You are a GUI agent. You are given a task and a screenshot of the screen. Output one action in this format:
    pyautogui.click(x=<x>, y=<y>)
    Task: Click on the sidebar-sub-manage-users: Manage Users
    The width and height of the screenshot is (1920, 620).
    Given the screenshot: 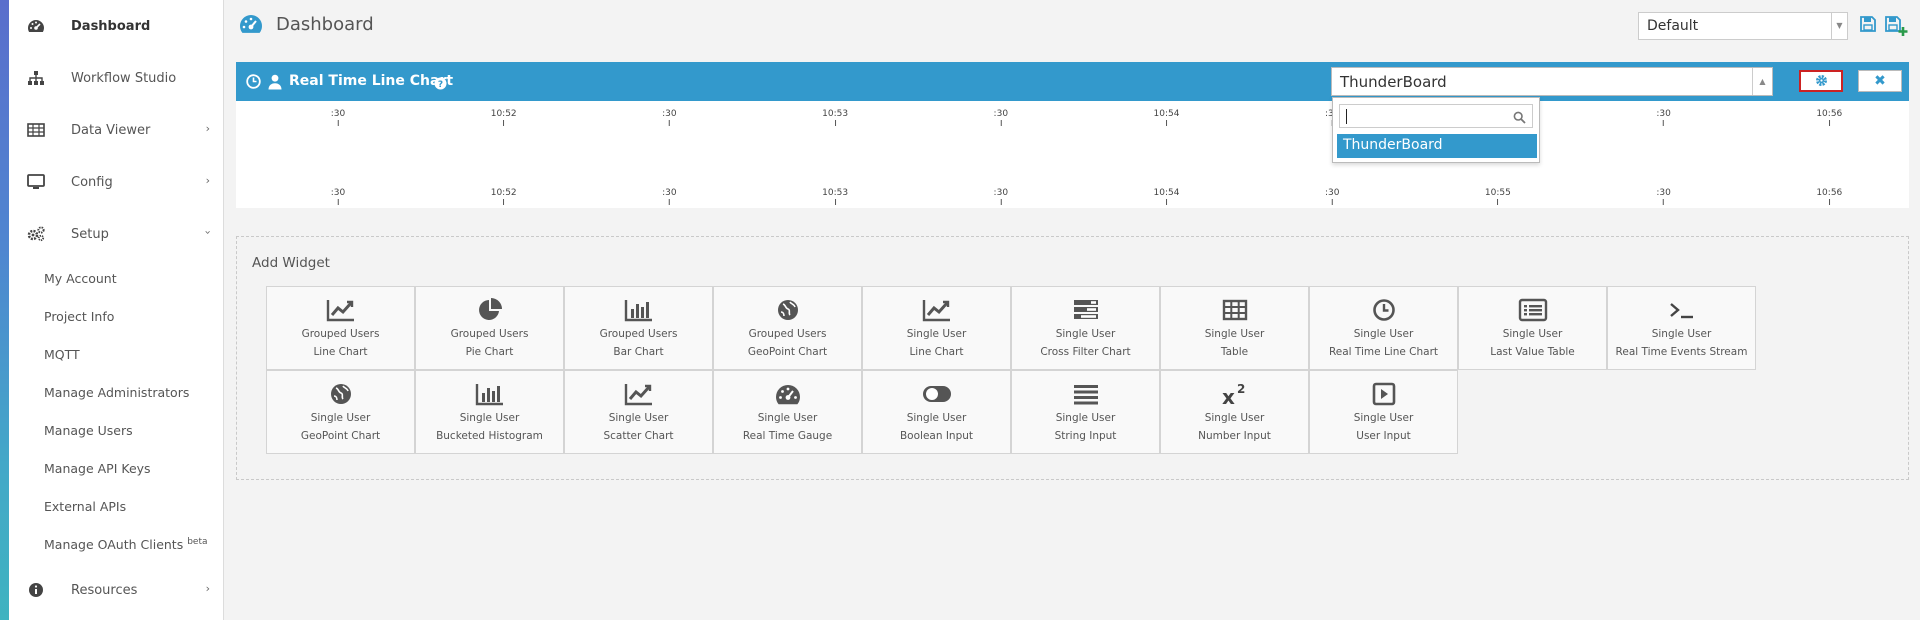 What is the action you would take?
    pyautogui.click(x=88, y=430)
    